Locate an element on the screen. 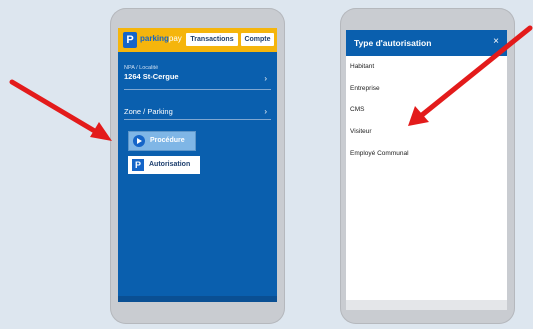 This screenshot has width=533, height=329. zone-parking-field: Zone / Parking › is located at coordinates (197, 113).